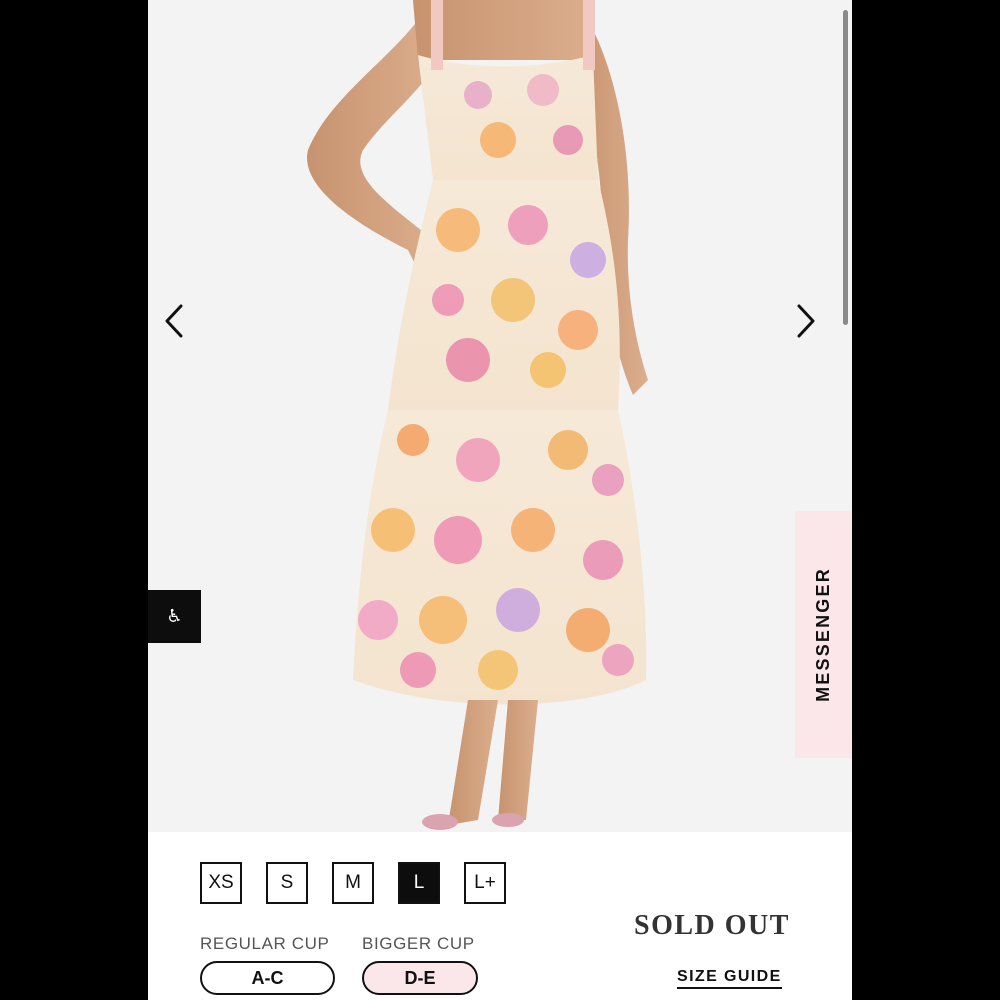 The width and height of the screenshot is (1000, 1000). Describe the element at coordinates (287, 883) in the screenshot. I see `size-option-s: S` at that location.